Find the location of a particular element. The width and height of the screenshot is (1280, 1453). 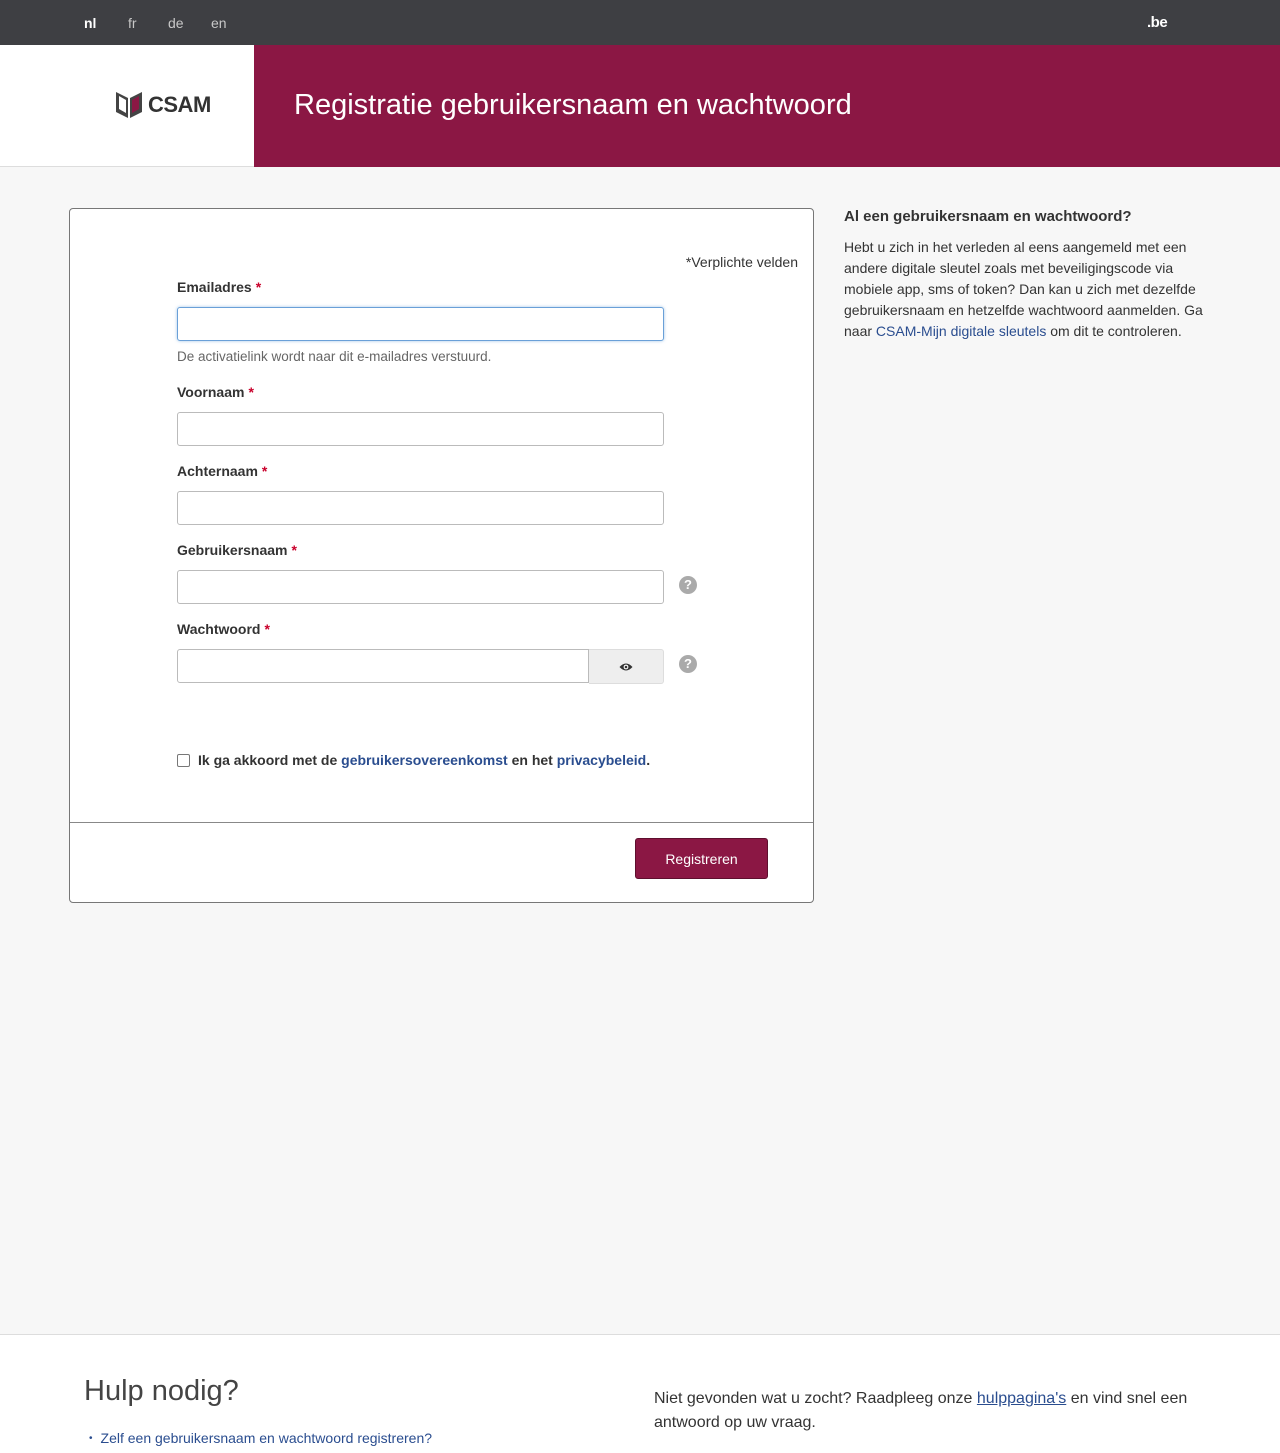

eye-icon is located at coordinates (626, 666).